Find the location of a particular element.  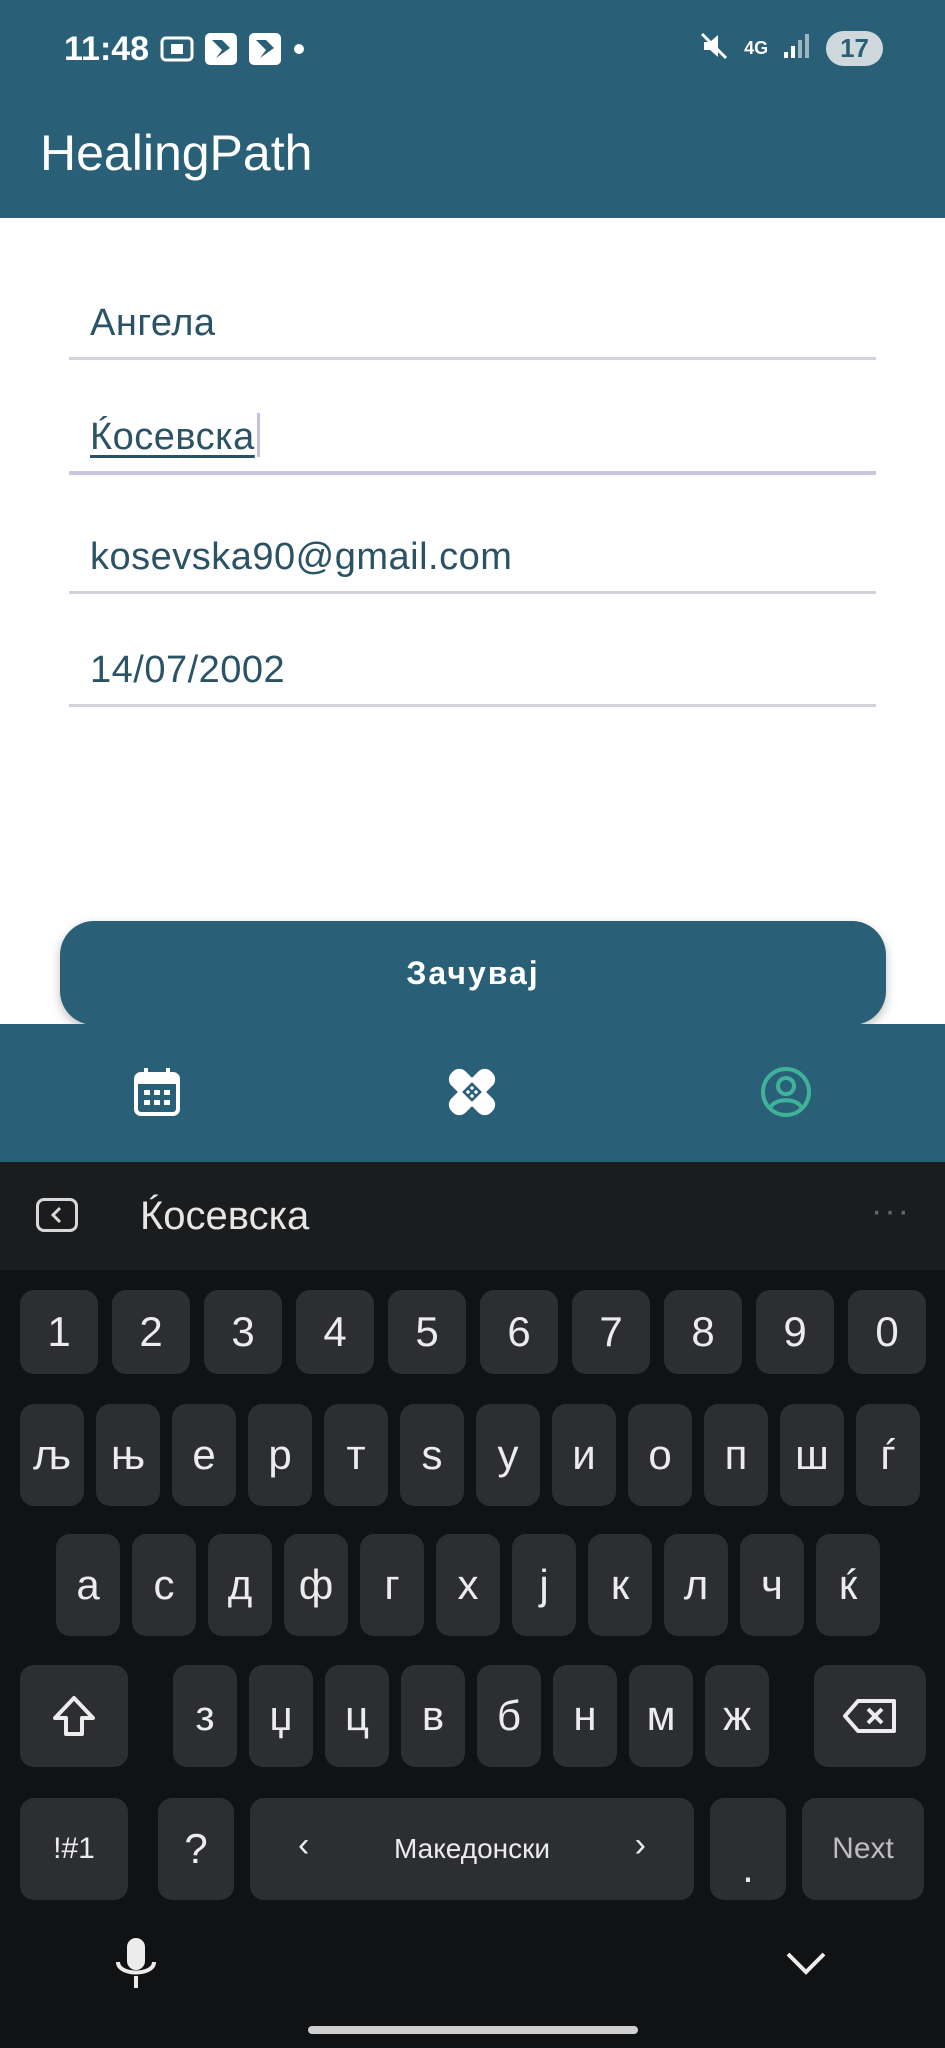

profile-icon is located at coordinates (786, 1092).